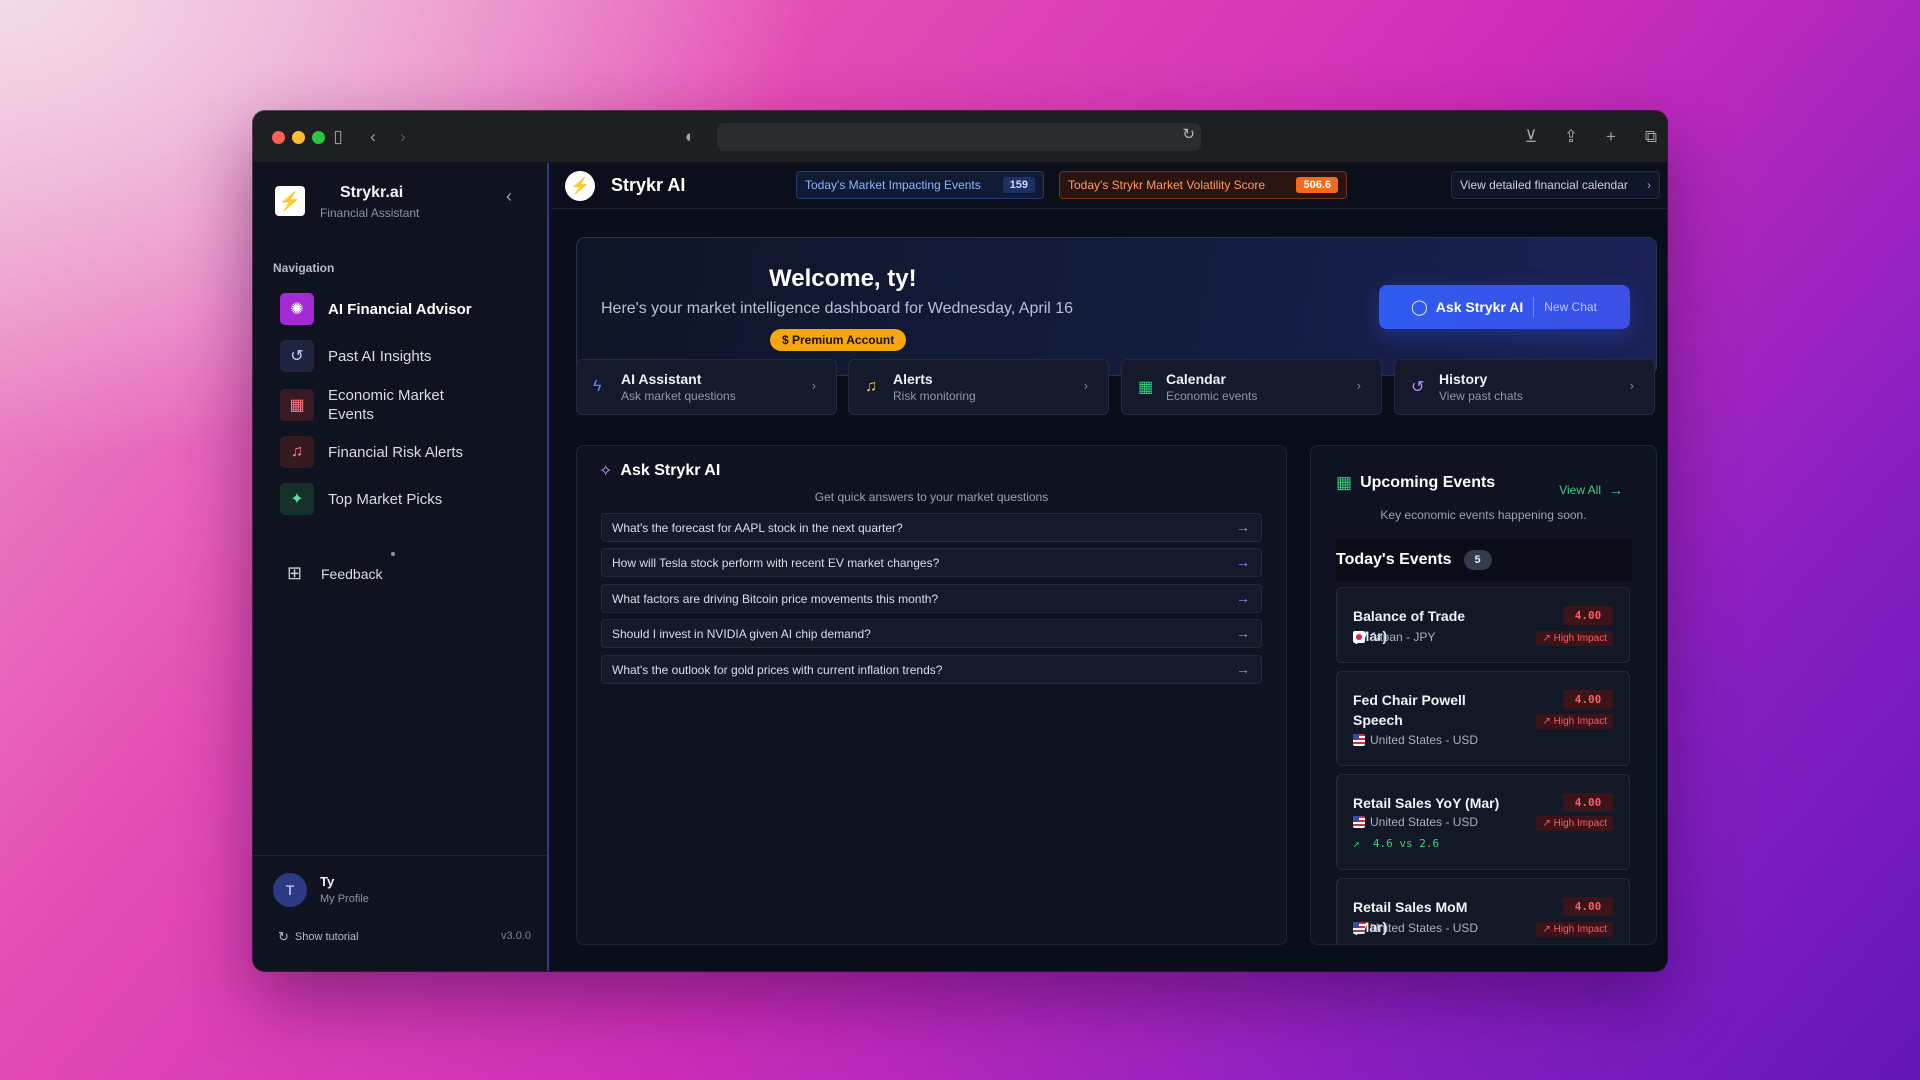 The width and height of the screenshot is (1920, 1080). I want to click on tab-overview-icon: ⧉, so click(1651, 137).